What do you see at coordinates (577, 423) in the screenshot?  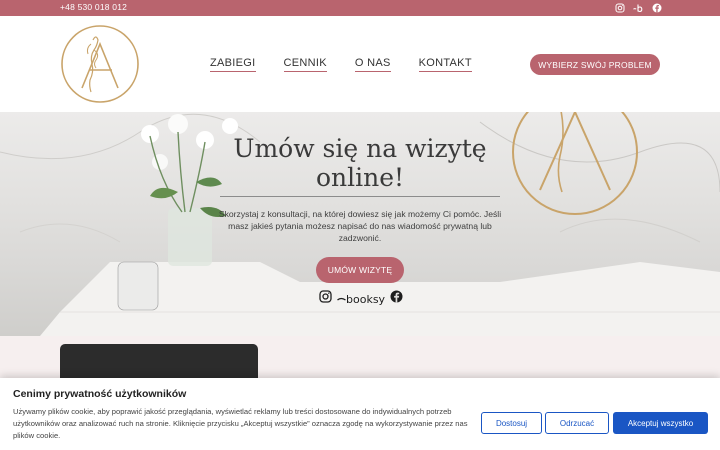 I see `cookie-reject-button: Odrzucać` at bounding box center [577, 423].